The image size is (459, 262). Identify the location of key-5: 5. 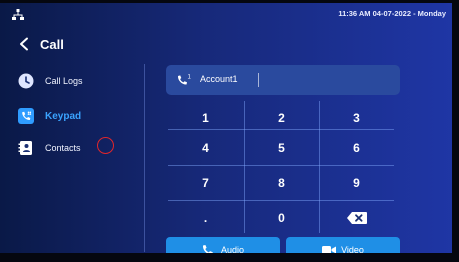
(281, 147).